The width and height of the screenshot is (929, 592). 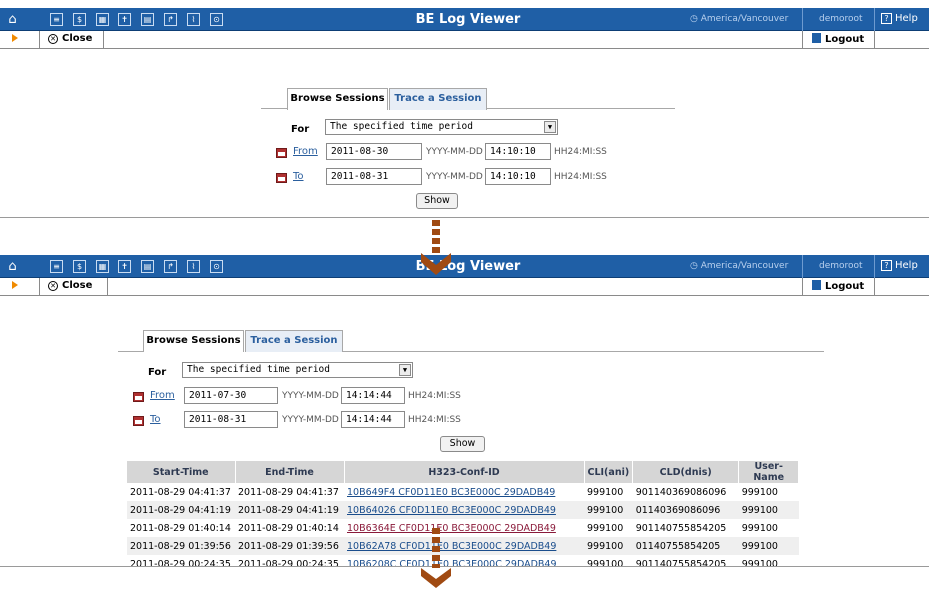 What do you see at coordinates (769, 472) in the screenshot?
I see `column-header: User-Name` at bounding box center [769, 472].